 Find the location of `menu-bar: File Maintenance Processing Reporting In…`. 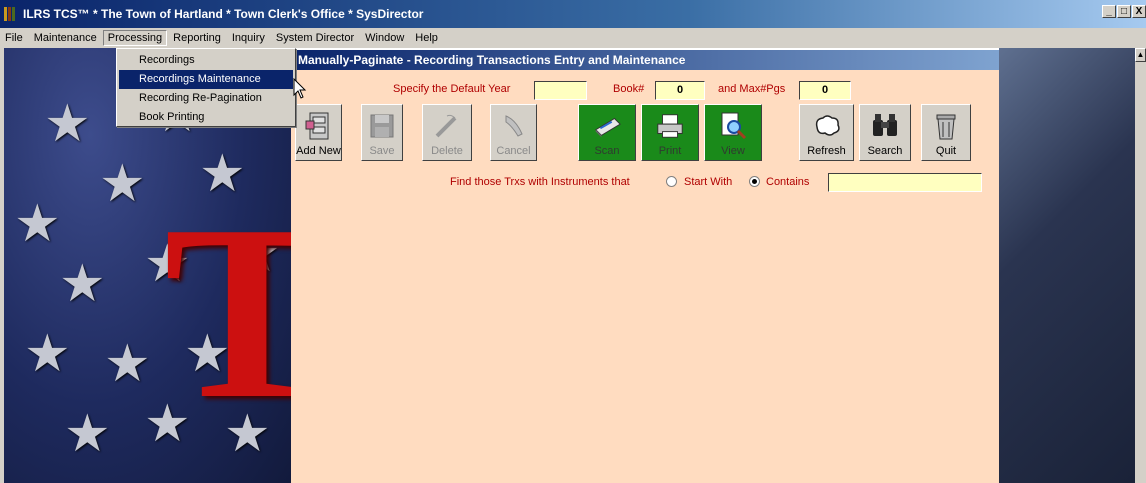

menu-bar: File Maintenance Processing Reporting In… is located at coordinates (573, 38).